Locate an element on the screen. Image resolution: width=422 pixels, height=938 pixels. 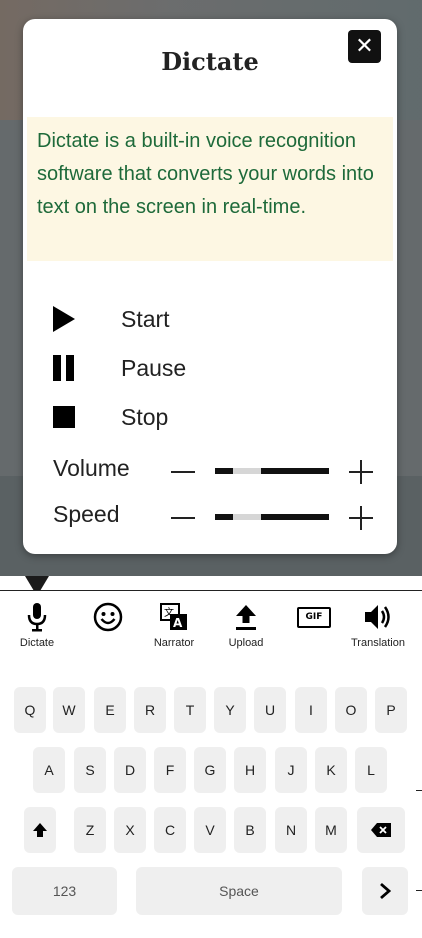
gif-badge: GIF is located at coordinates (314, 617).